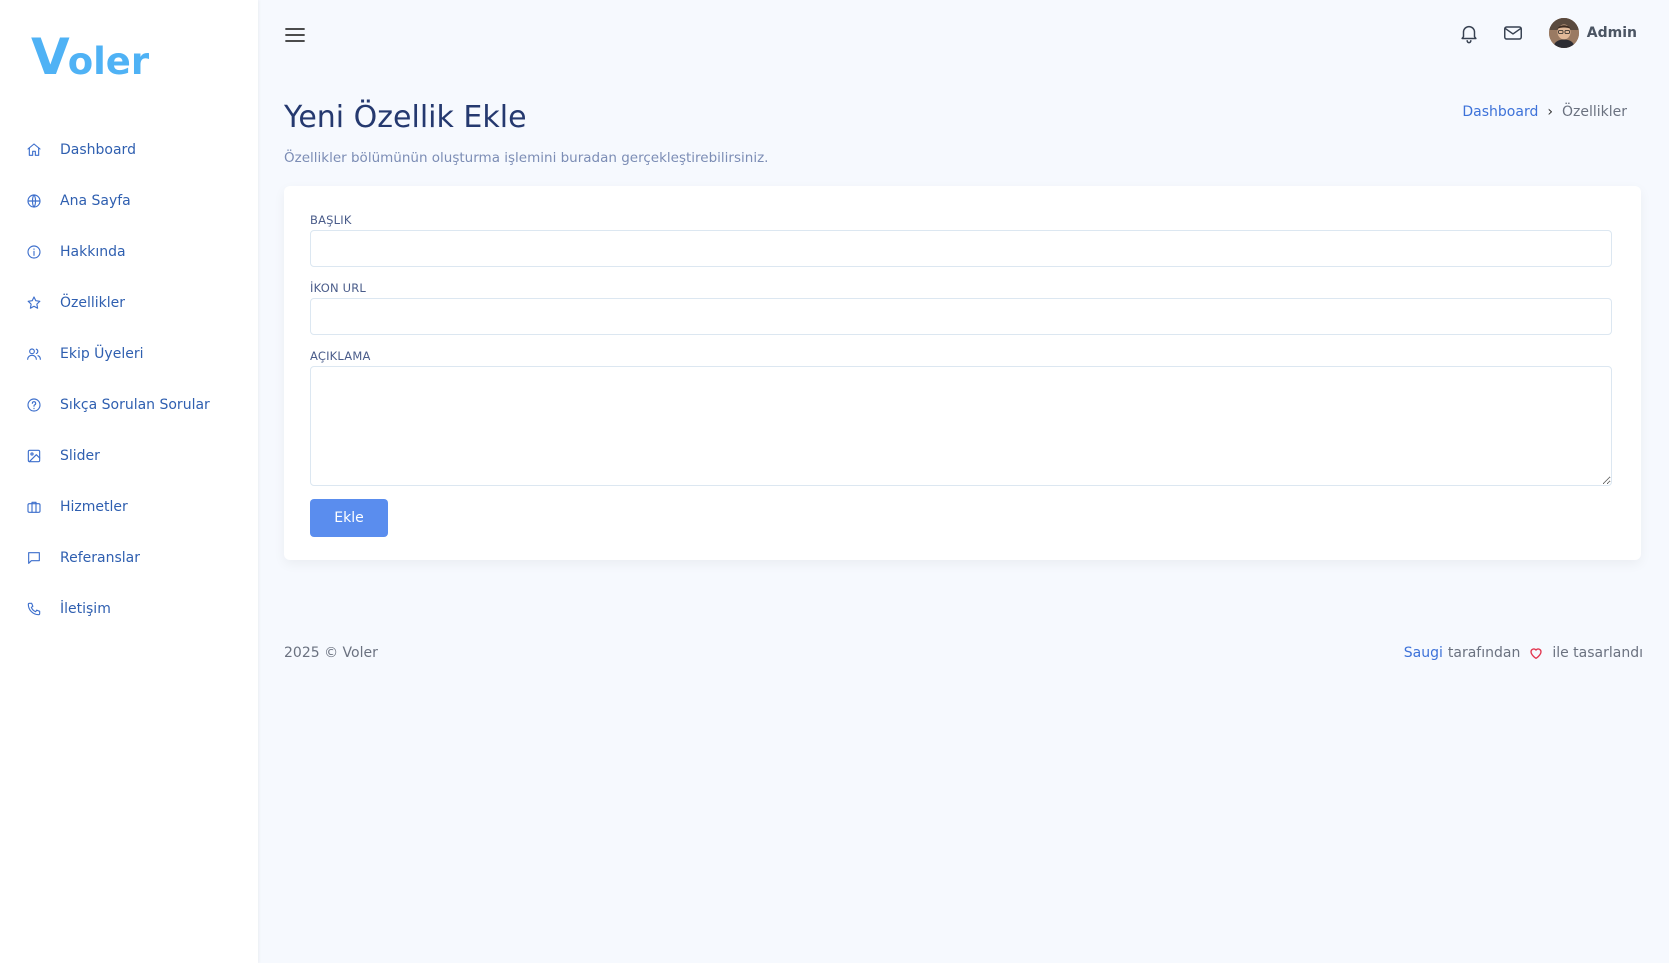 The height and width of the screenshot is (963, 1669). Describe the element at coordinates (50, 57) in the screenshot. I see `logo-first-letter: V` at that location.